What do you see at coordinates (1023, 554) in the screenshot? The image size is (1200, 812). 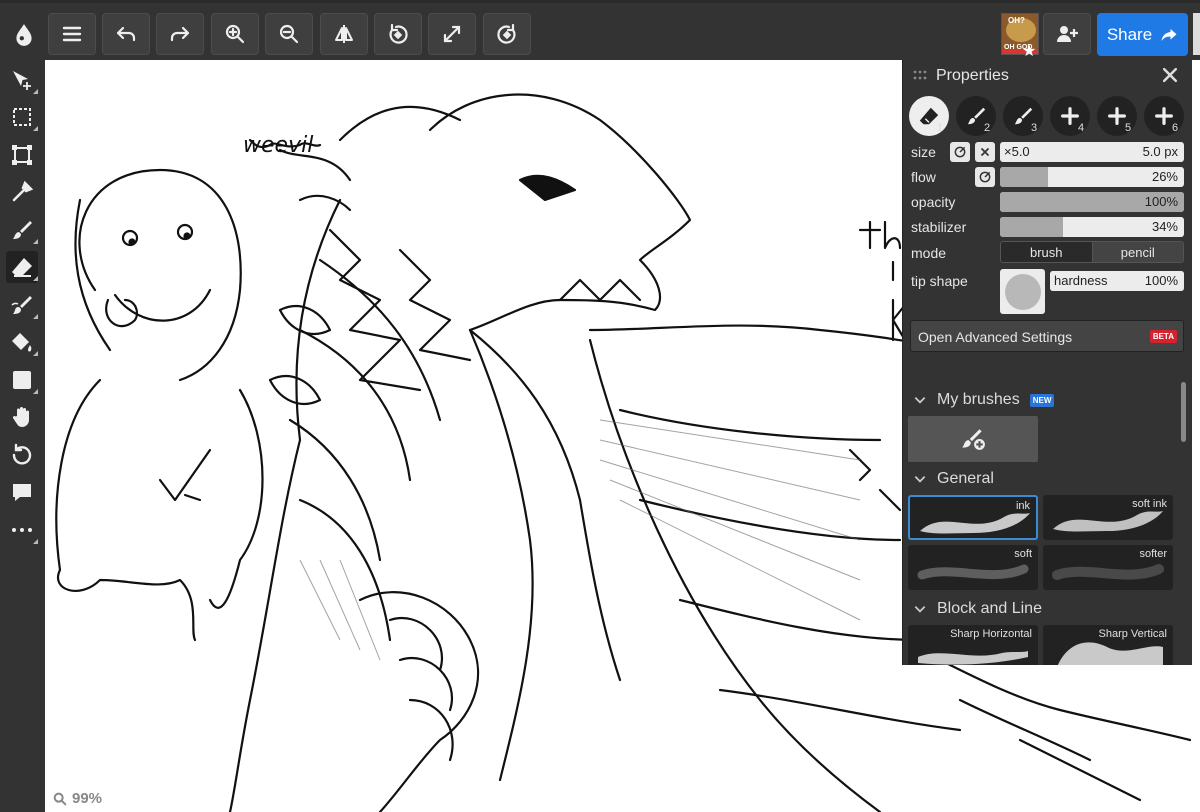 I see `brush-name: soft` at bounding box center [1023, 554].